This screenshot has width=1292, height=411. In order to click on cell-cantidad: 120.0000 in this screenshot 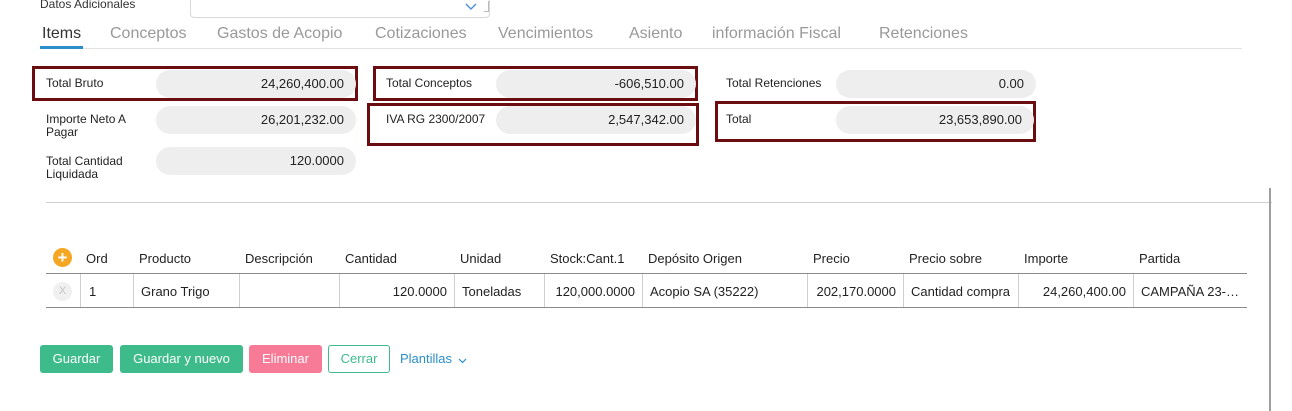, I will do `click(396, 291)`.